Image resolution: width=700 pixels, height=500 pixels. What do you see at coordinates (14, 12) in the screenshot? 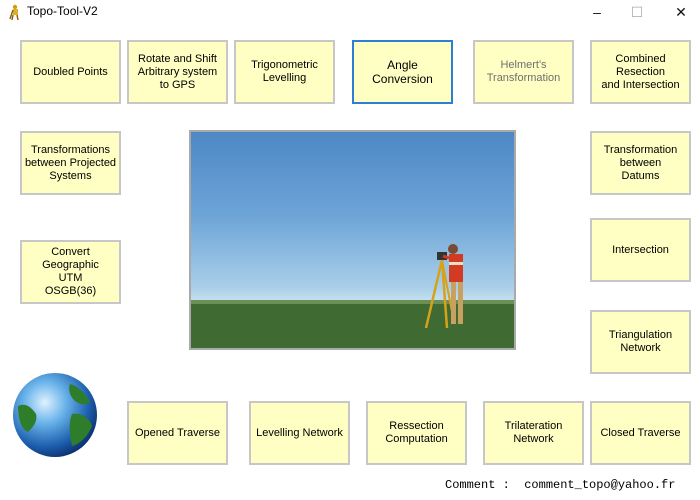
I see `surveyor-app-icon` at bounding box center [14, 12].